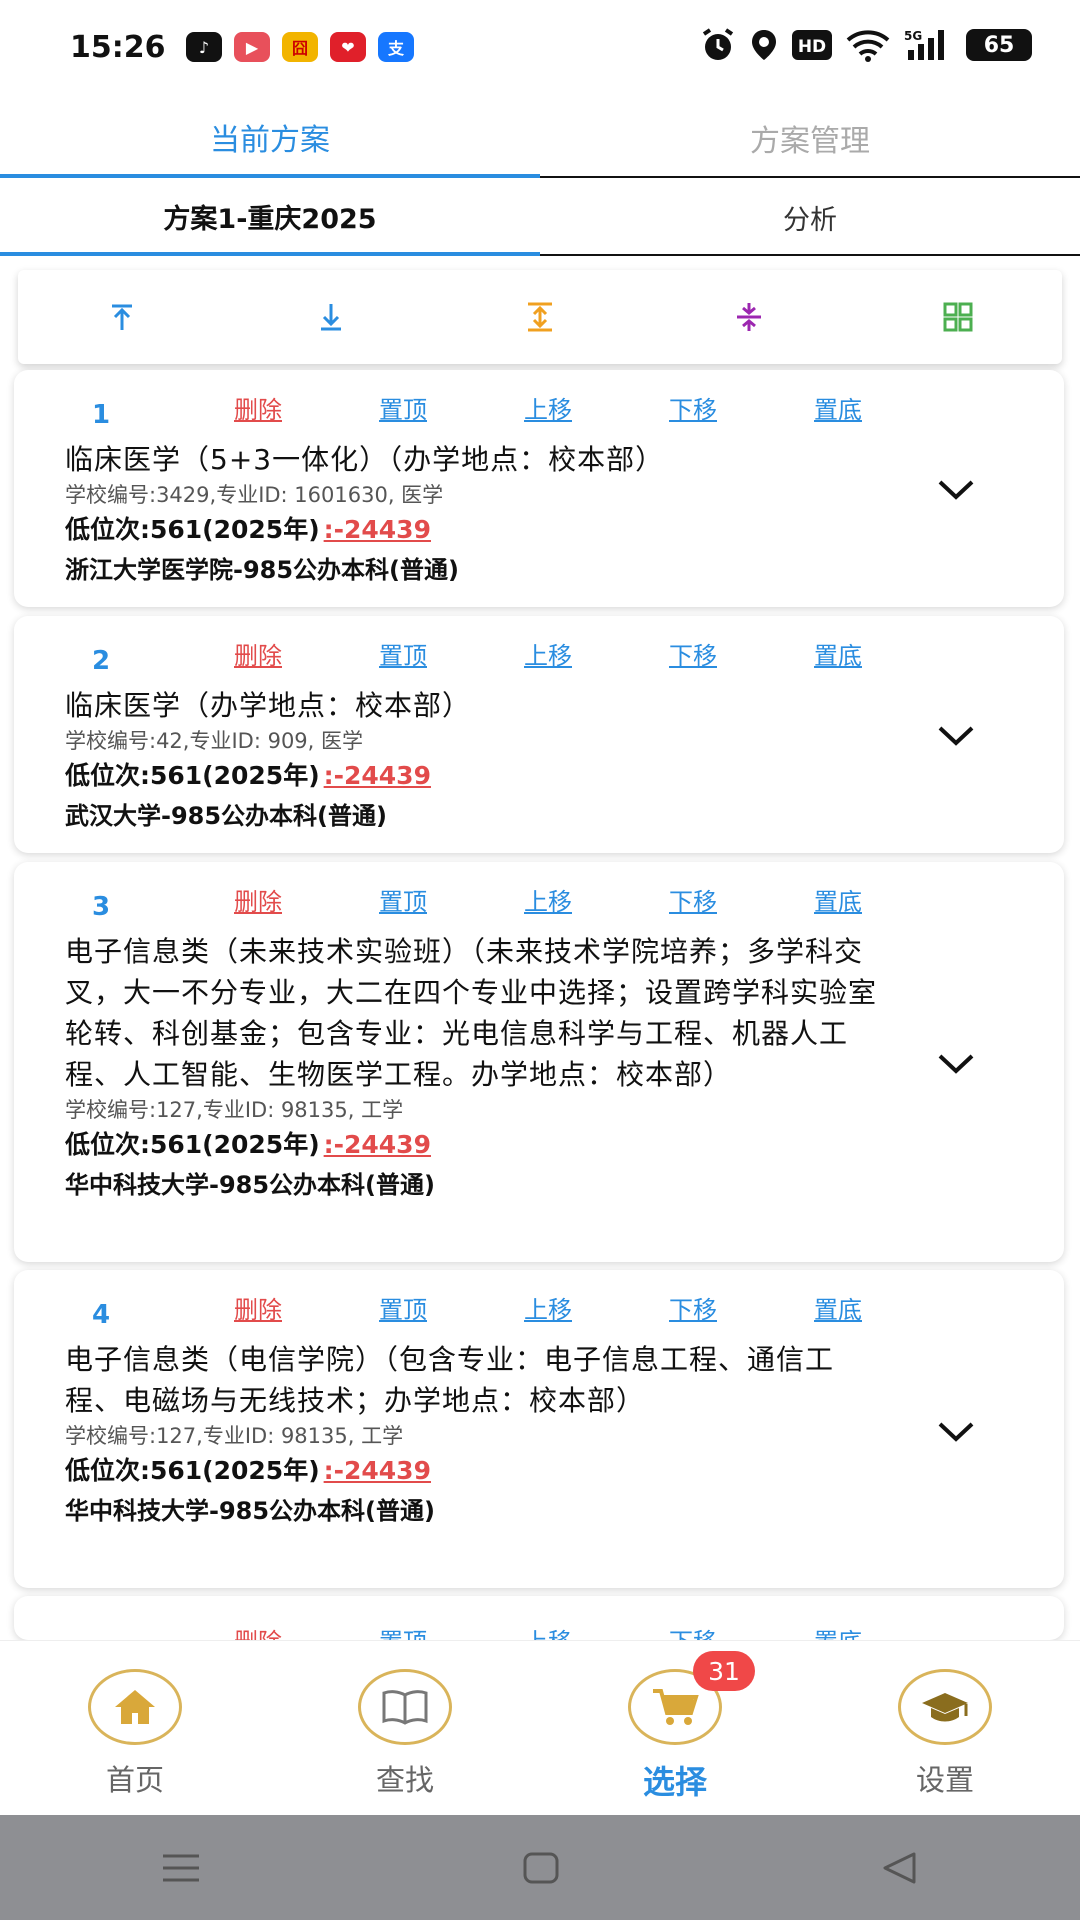  I want to click on tiktok-icon: ♪, so click(204, 47).